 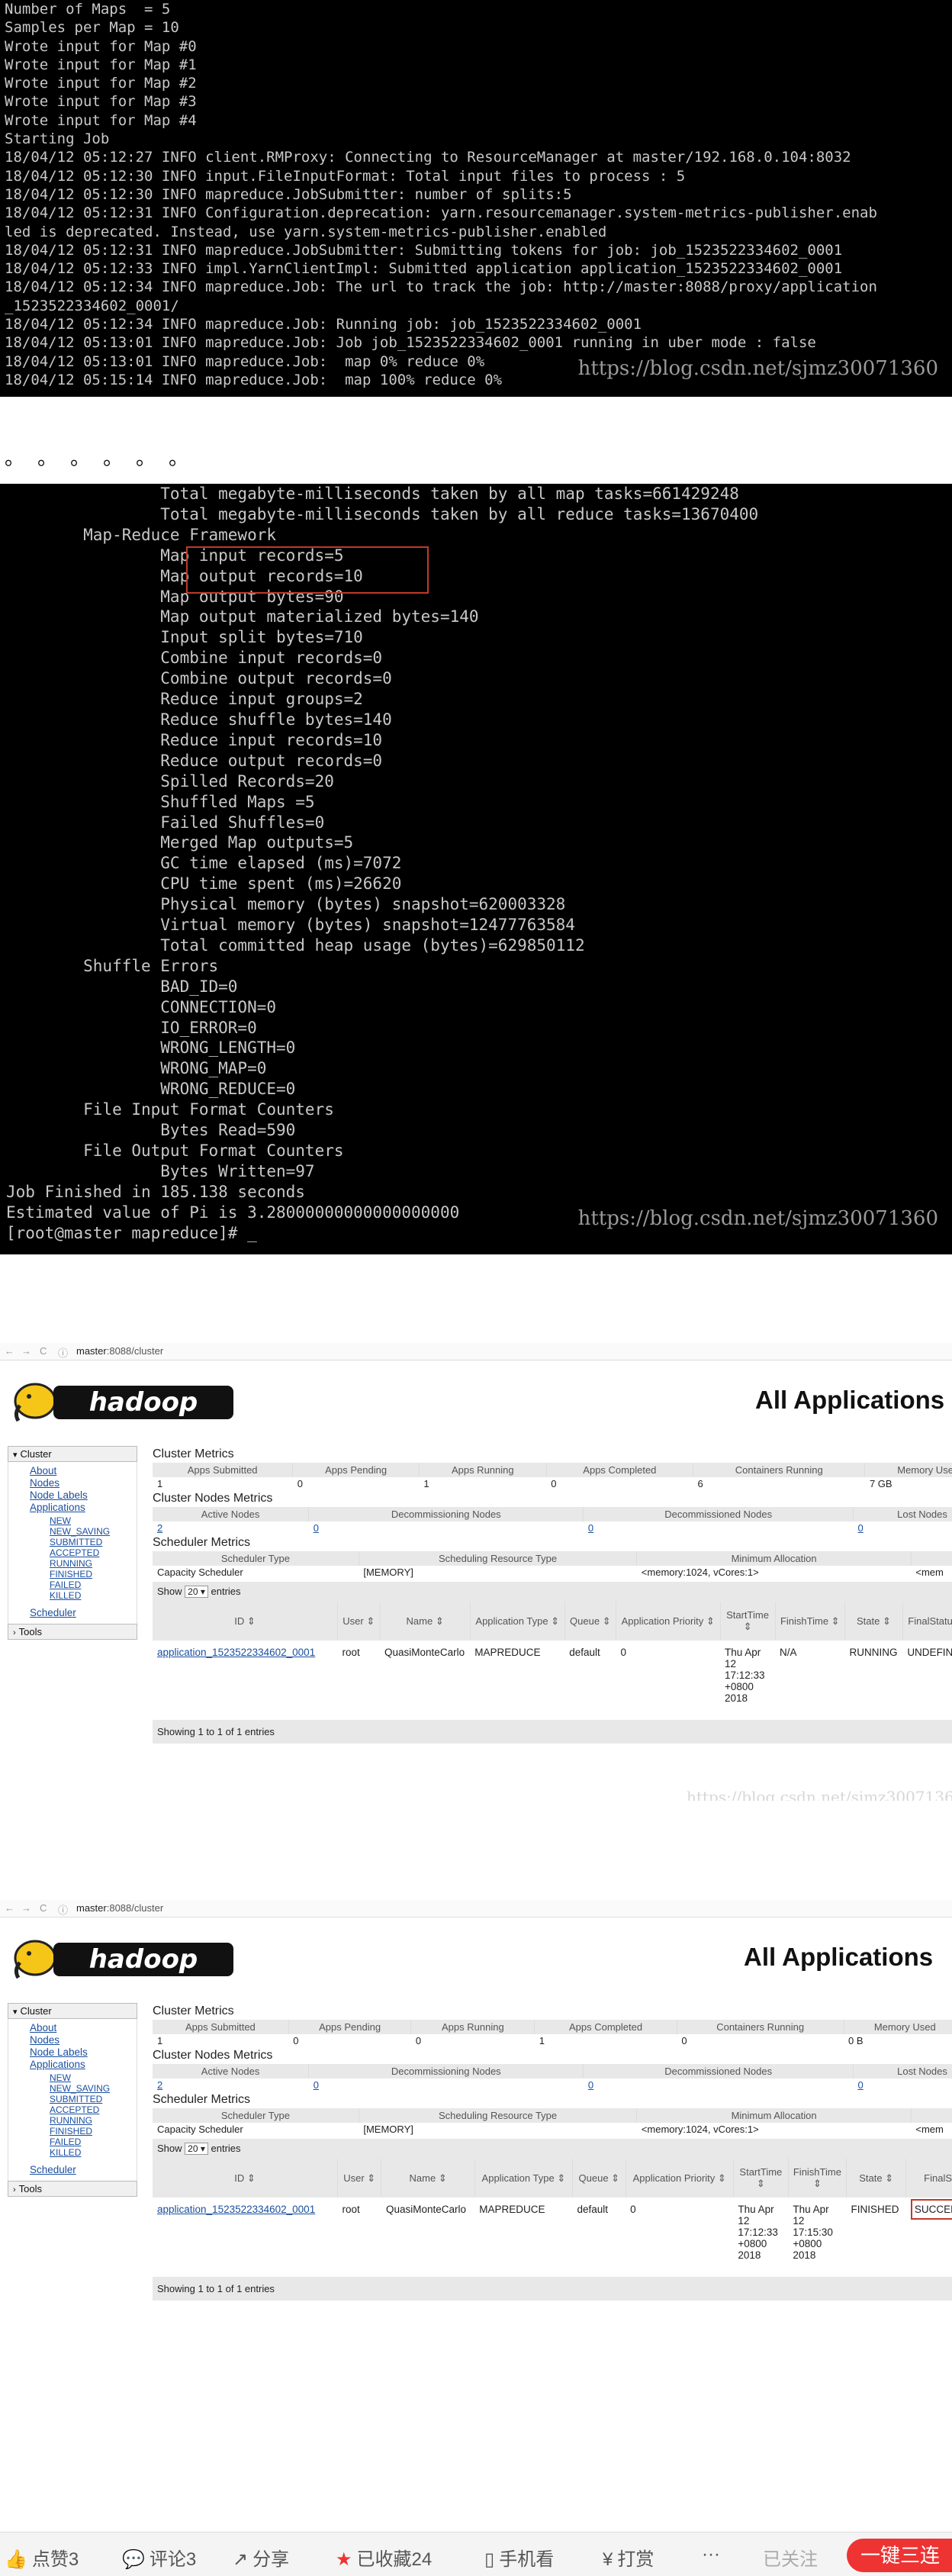 I want to click on like-button: 👍点赞3, so click(x=42, y=2557).